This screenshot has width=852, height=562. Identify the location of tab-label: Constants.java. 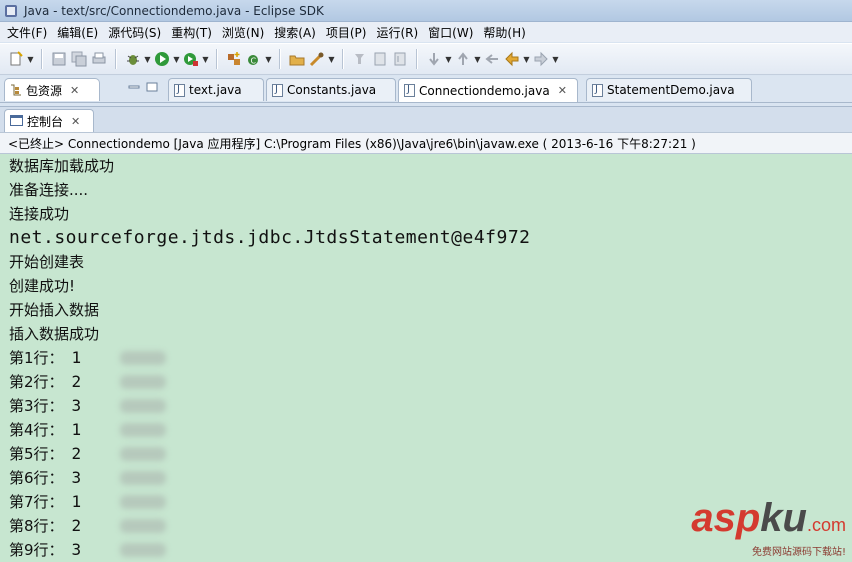
(332, 90).